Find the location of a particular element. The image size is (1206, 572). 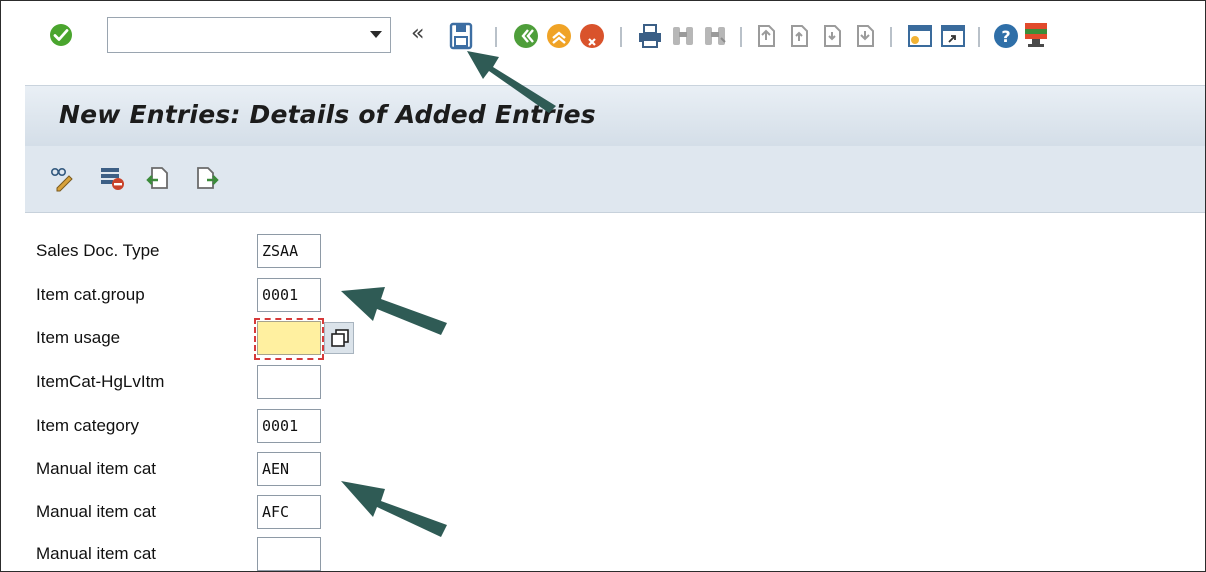

page-title: New Entries: Details of Added Entries is located at coordinates (327, 114).